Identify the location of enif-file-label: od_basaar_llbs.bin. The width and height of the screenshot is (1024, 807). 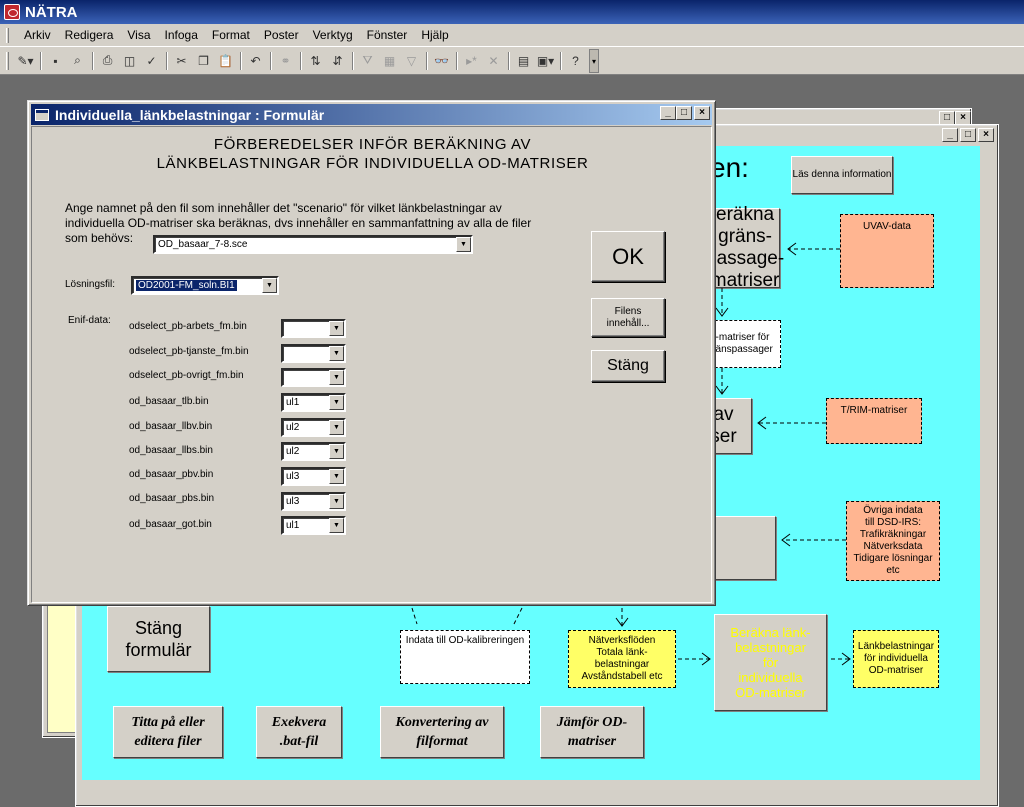
(171, 450).